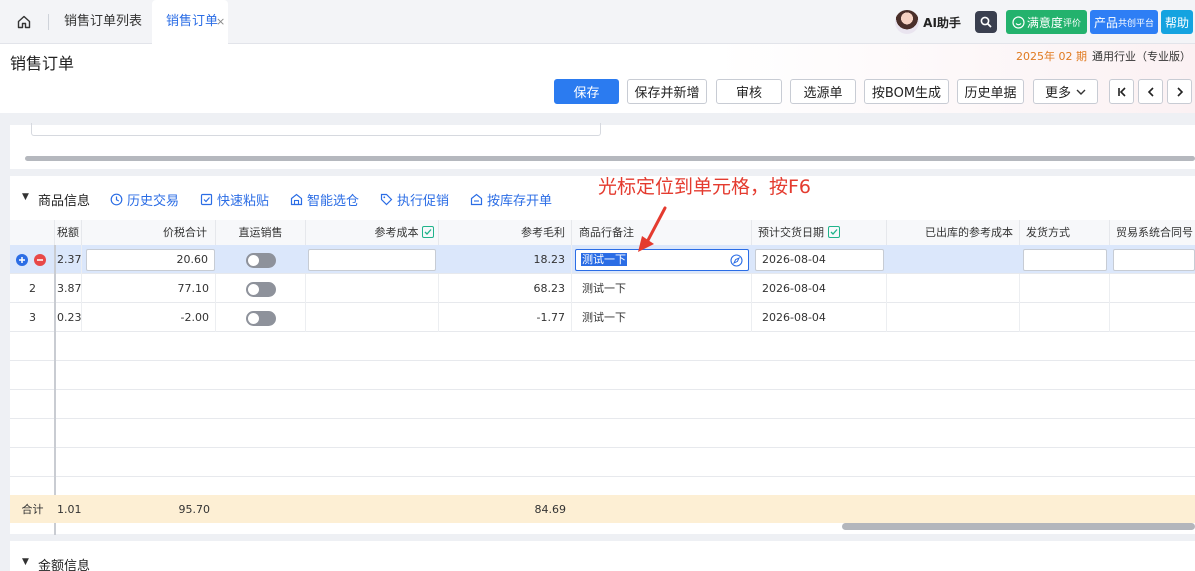 The image size is (1195, 571). What do you see at coordinates (68, 288) in the screenshot?
I see `cell-tax: 3.87` at bounding box center [68, 288].